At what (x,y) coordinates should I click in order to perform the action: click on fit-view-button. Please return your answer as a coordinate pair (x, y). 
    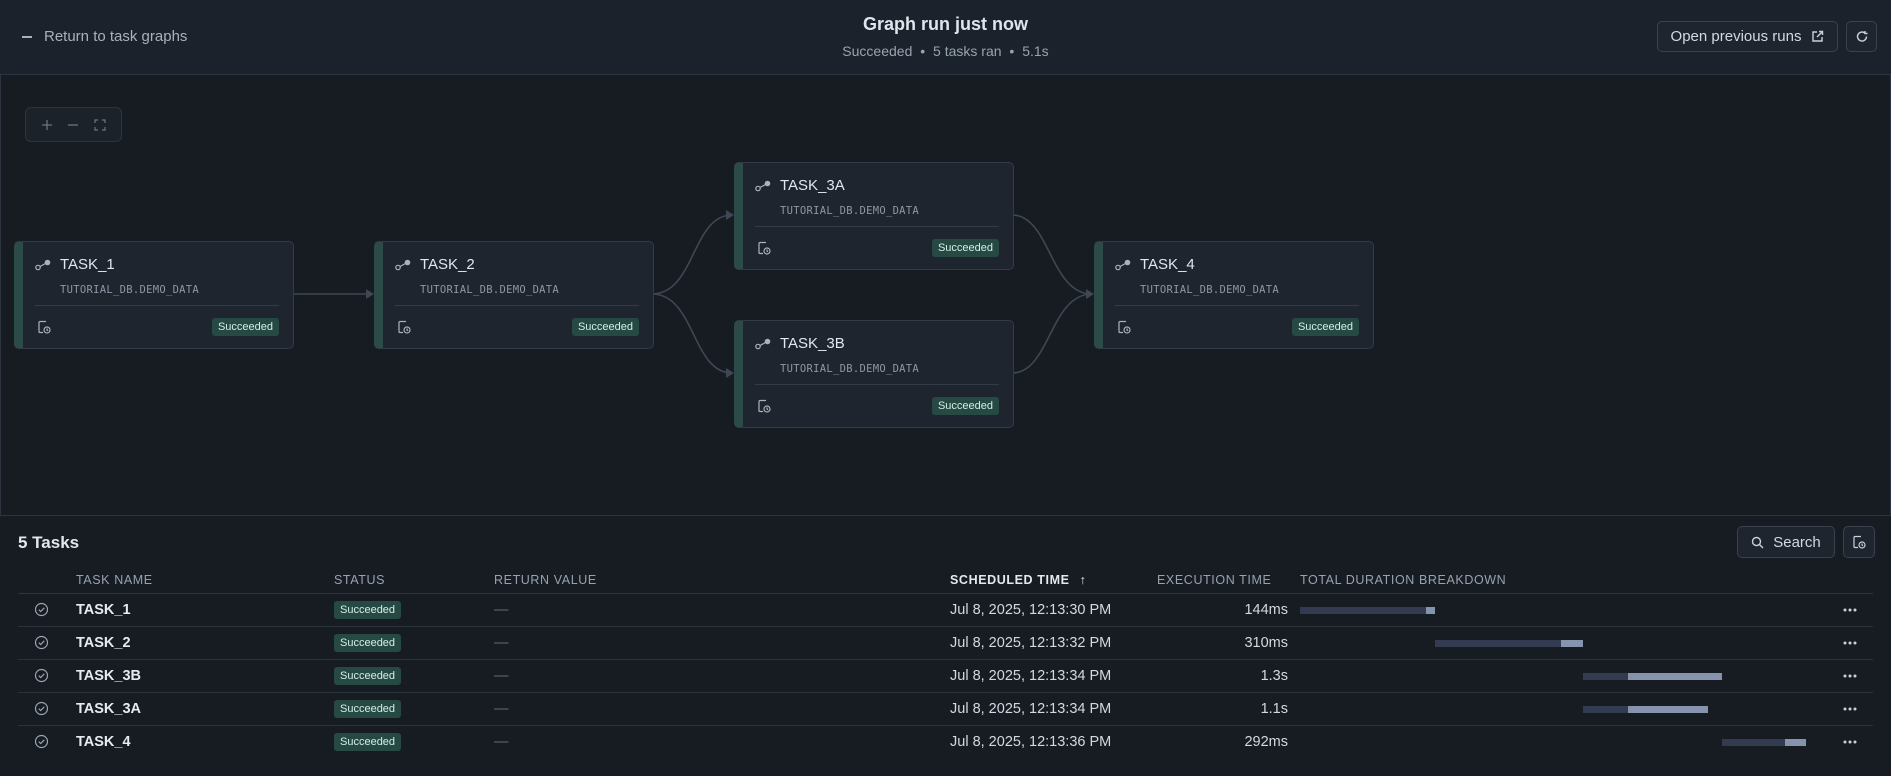
    Looking at the image, I should click on (100, 125).